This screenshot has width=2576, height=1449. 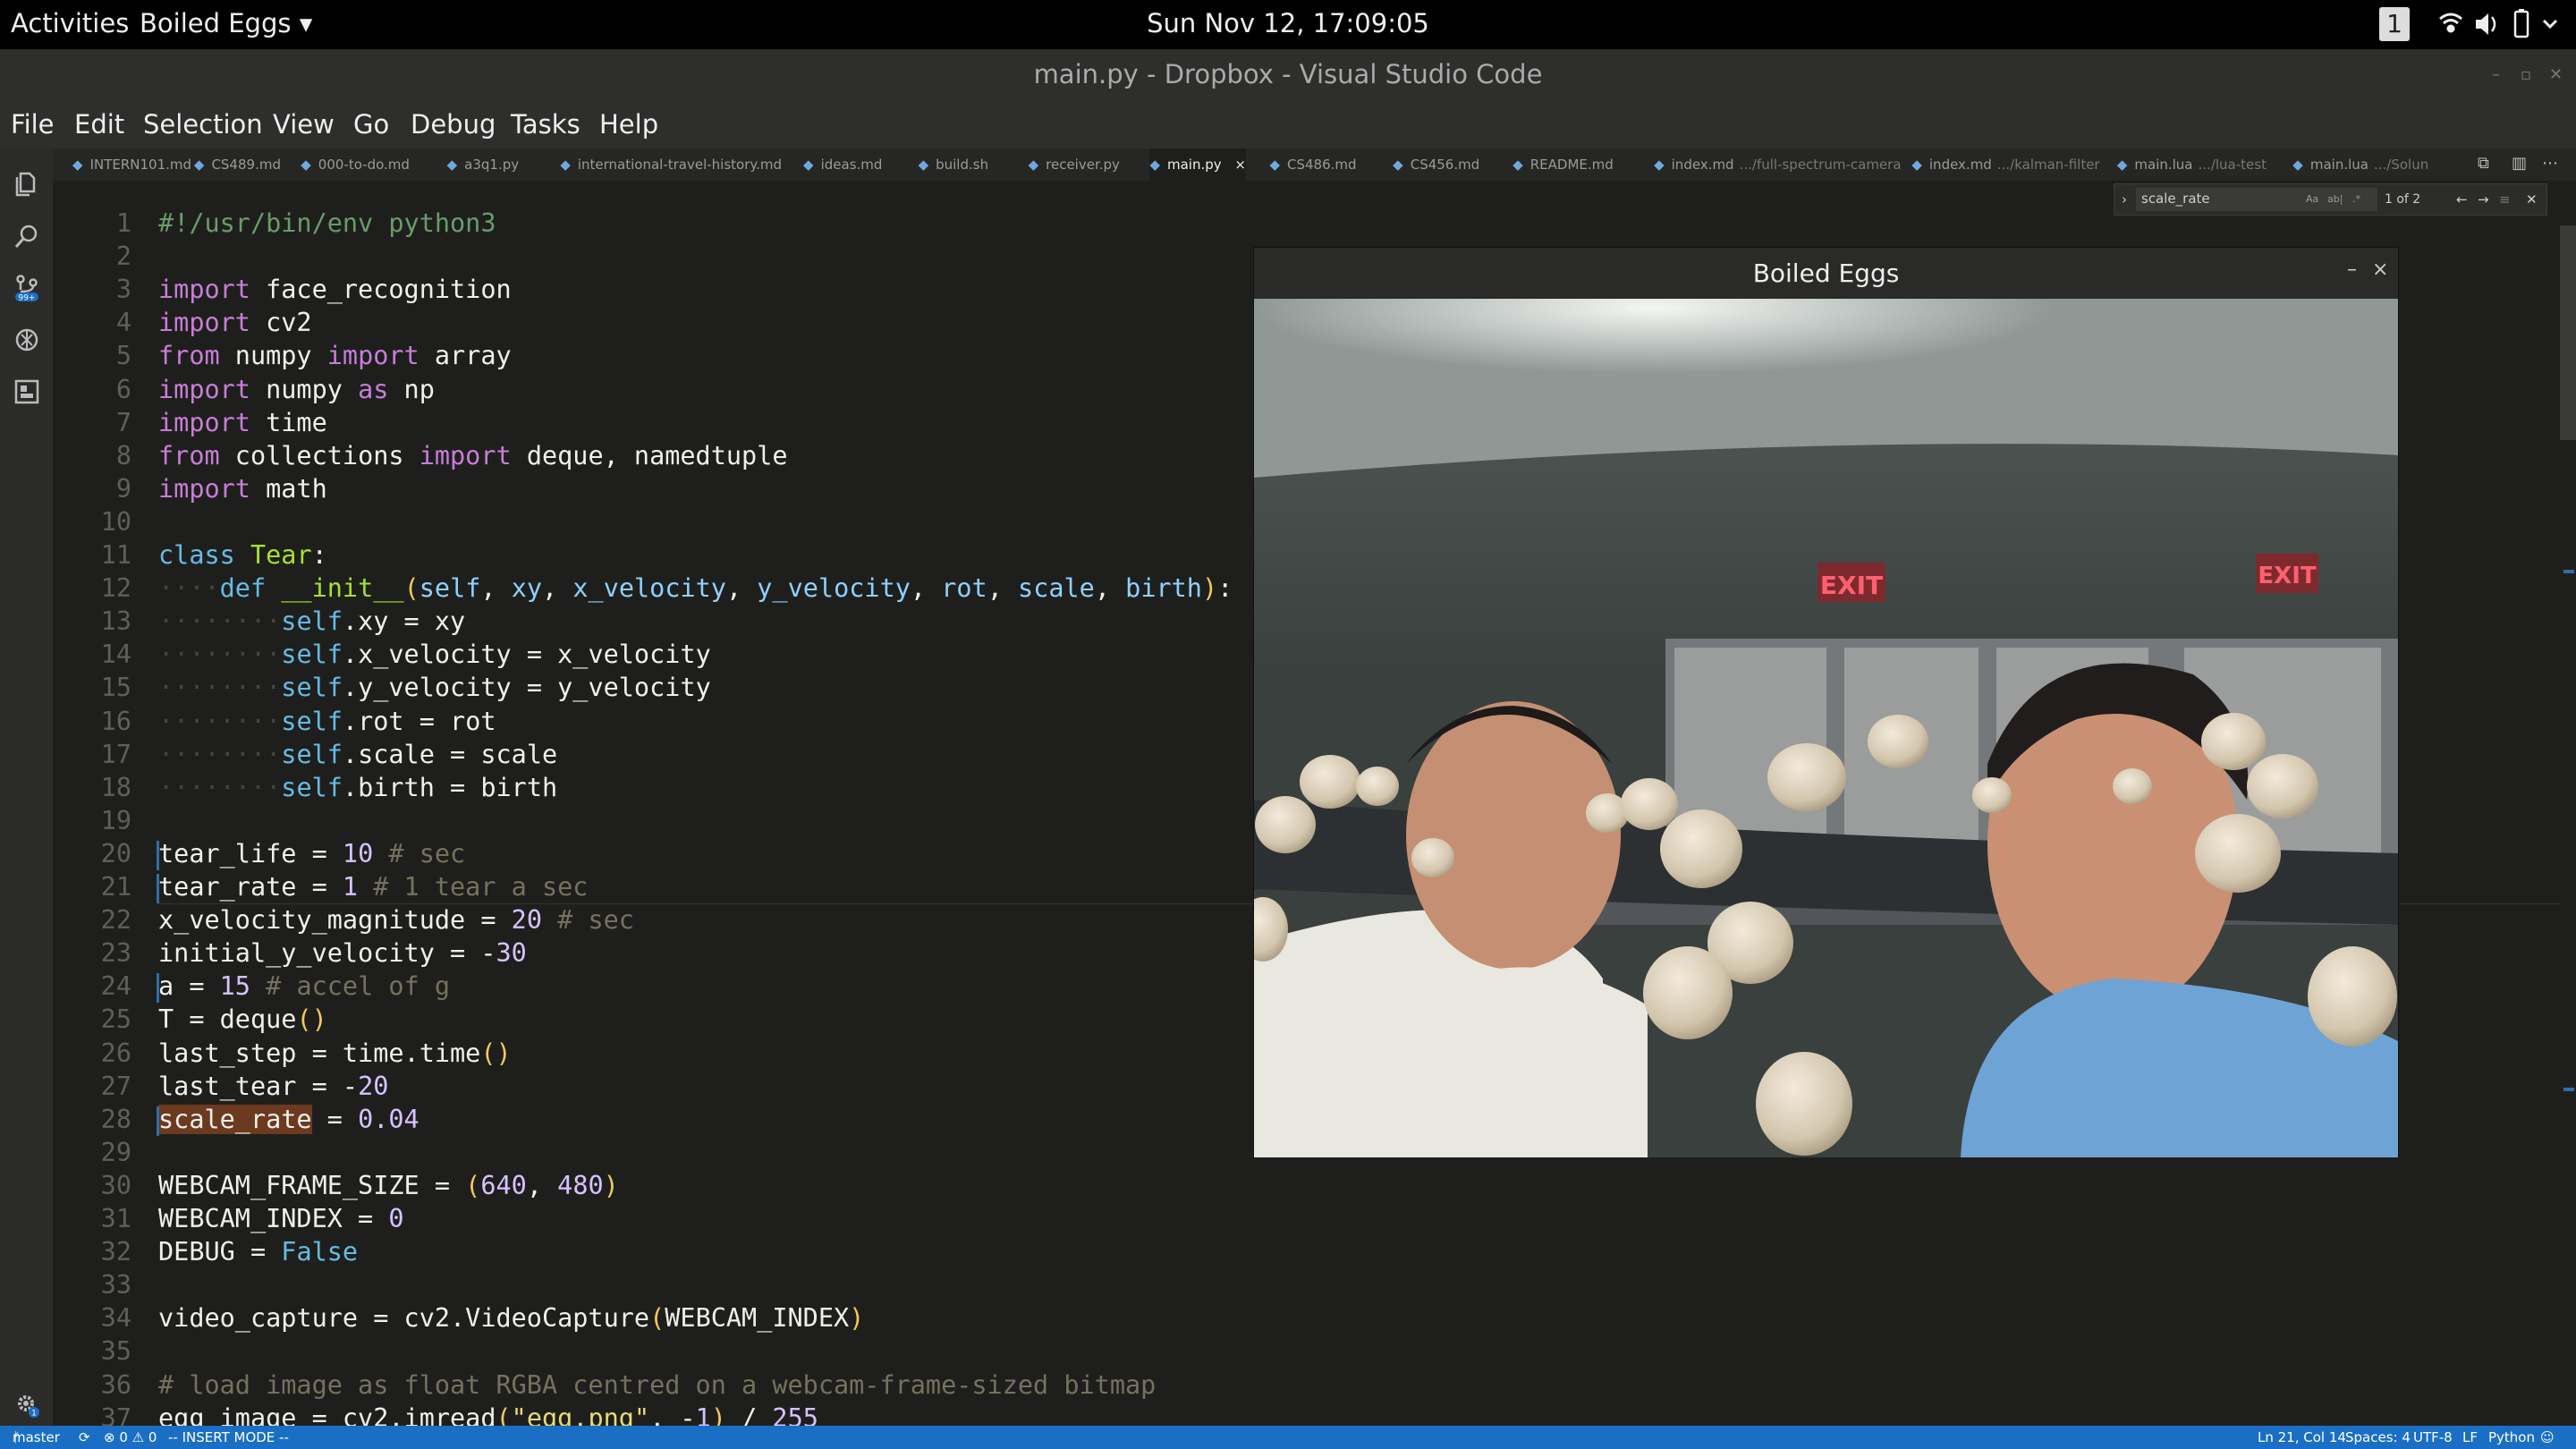 What do you see at coordinates (115, 920) in the screenshot?
I see `line-number: 22` at bounding box center [115, 920].